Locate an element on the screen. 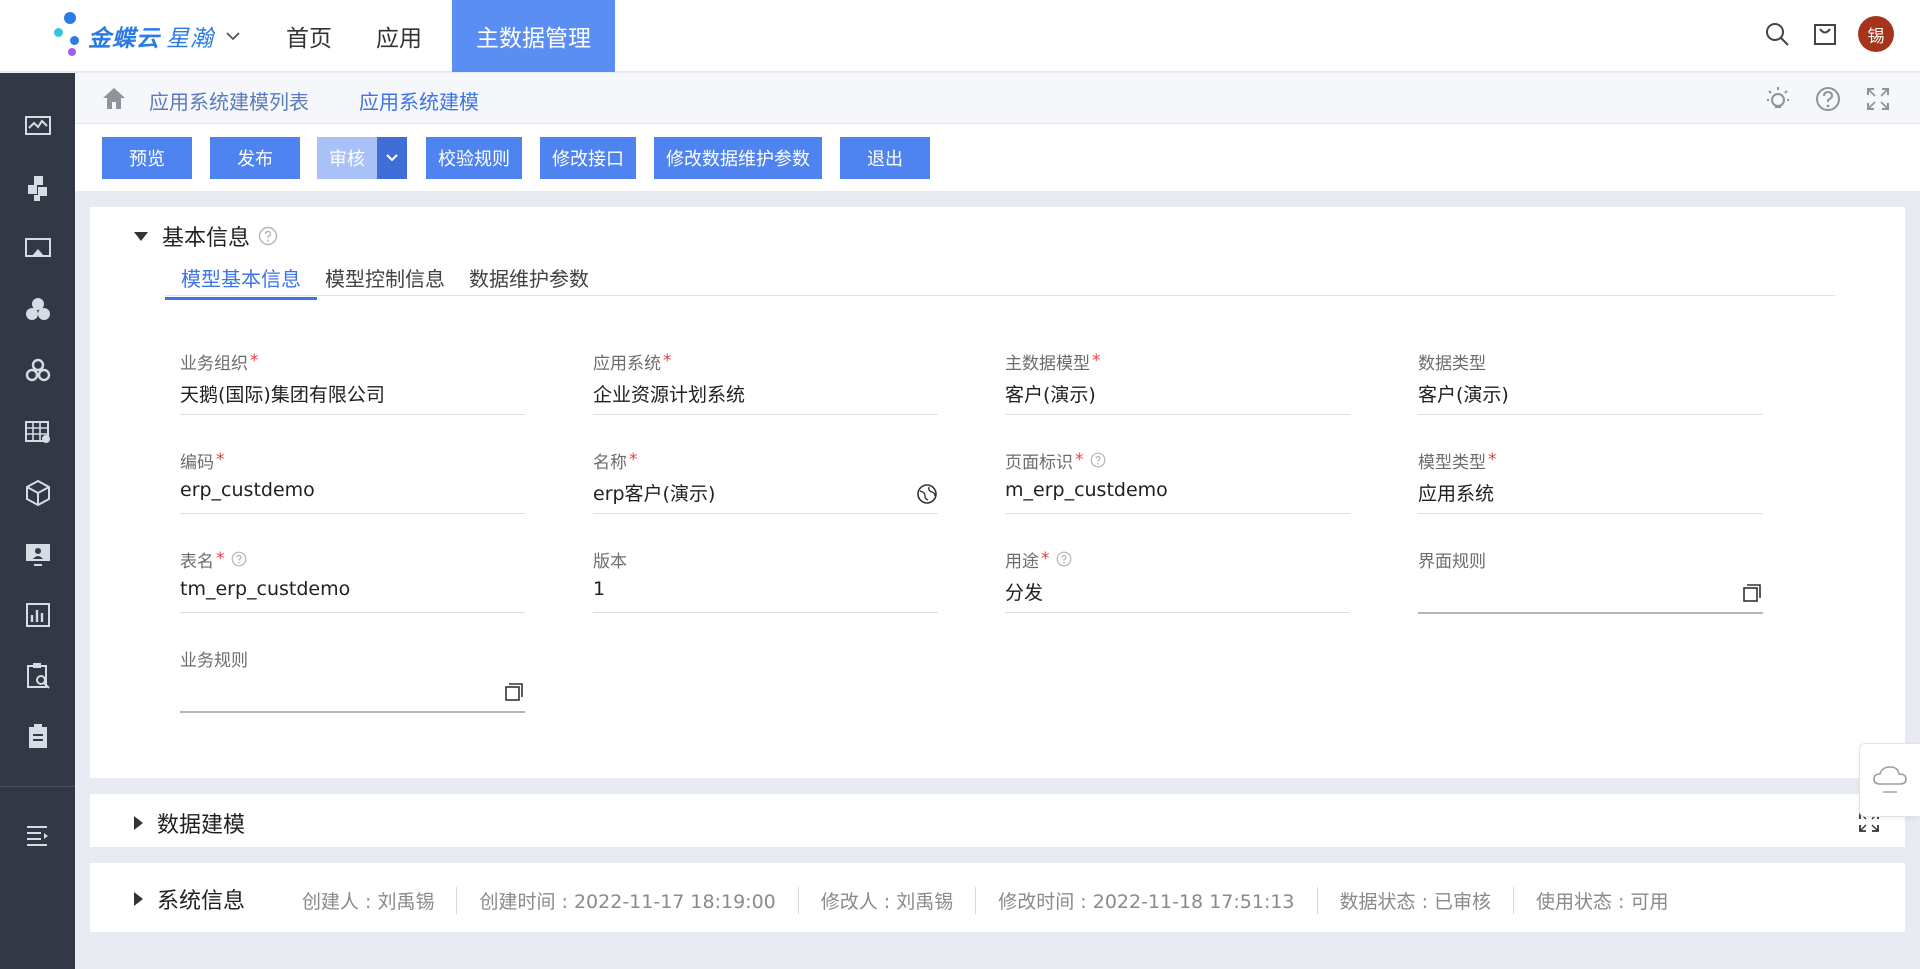 The width and height of the screenshot is (1920, 969). sidebar-item-cluster is located at coordinates (37, 371).